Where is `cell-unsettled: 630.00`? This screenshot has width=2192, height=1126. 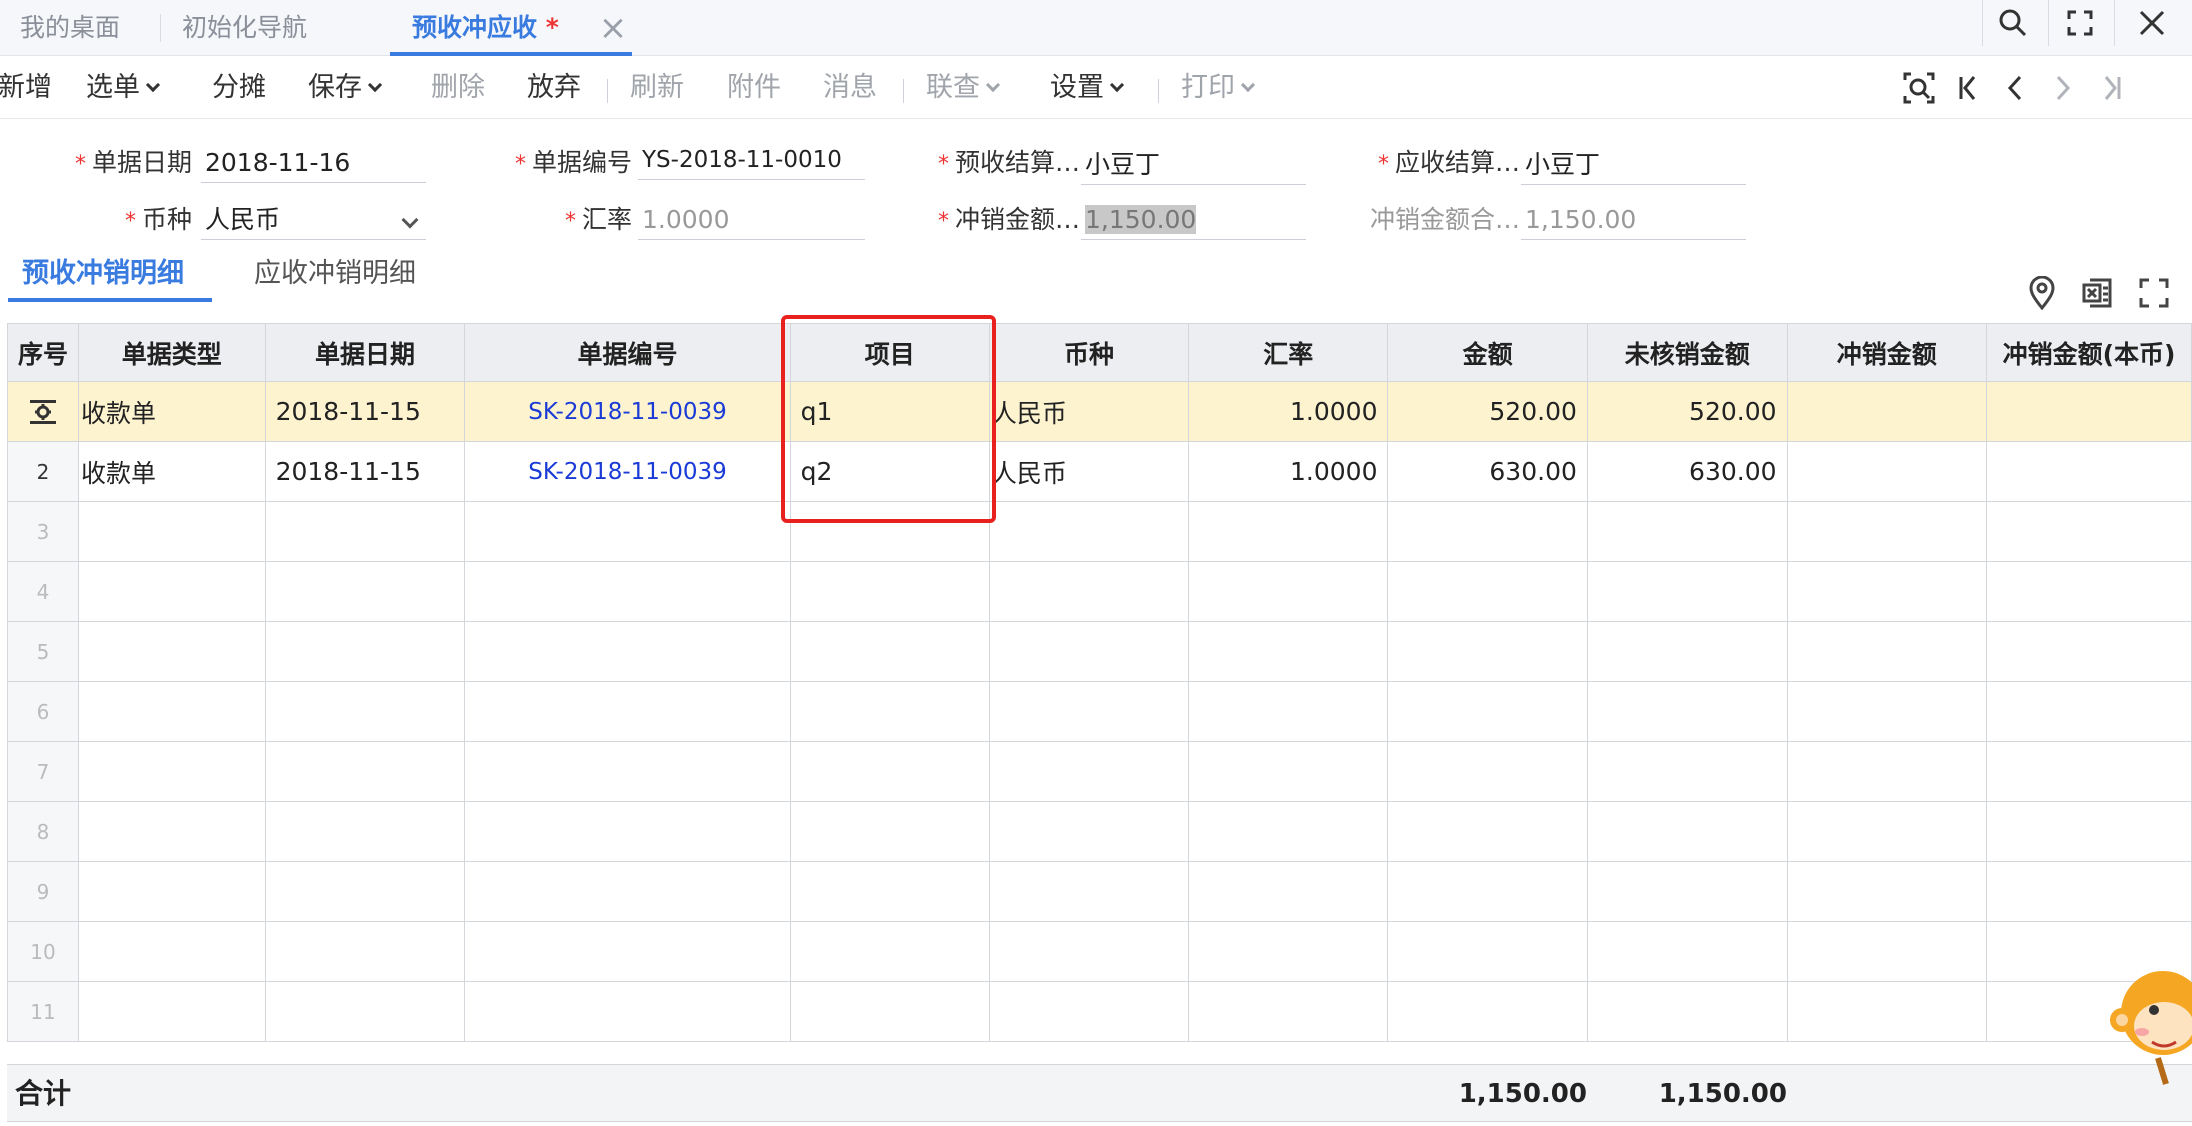
cell-unsettled: 630.00 is located at coordinates (1687, 471).